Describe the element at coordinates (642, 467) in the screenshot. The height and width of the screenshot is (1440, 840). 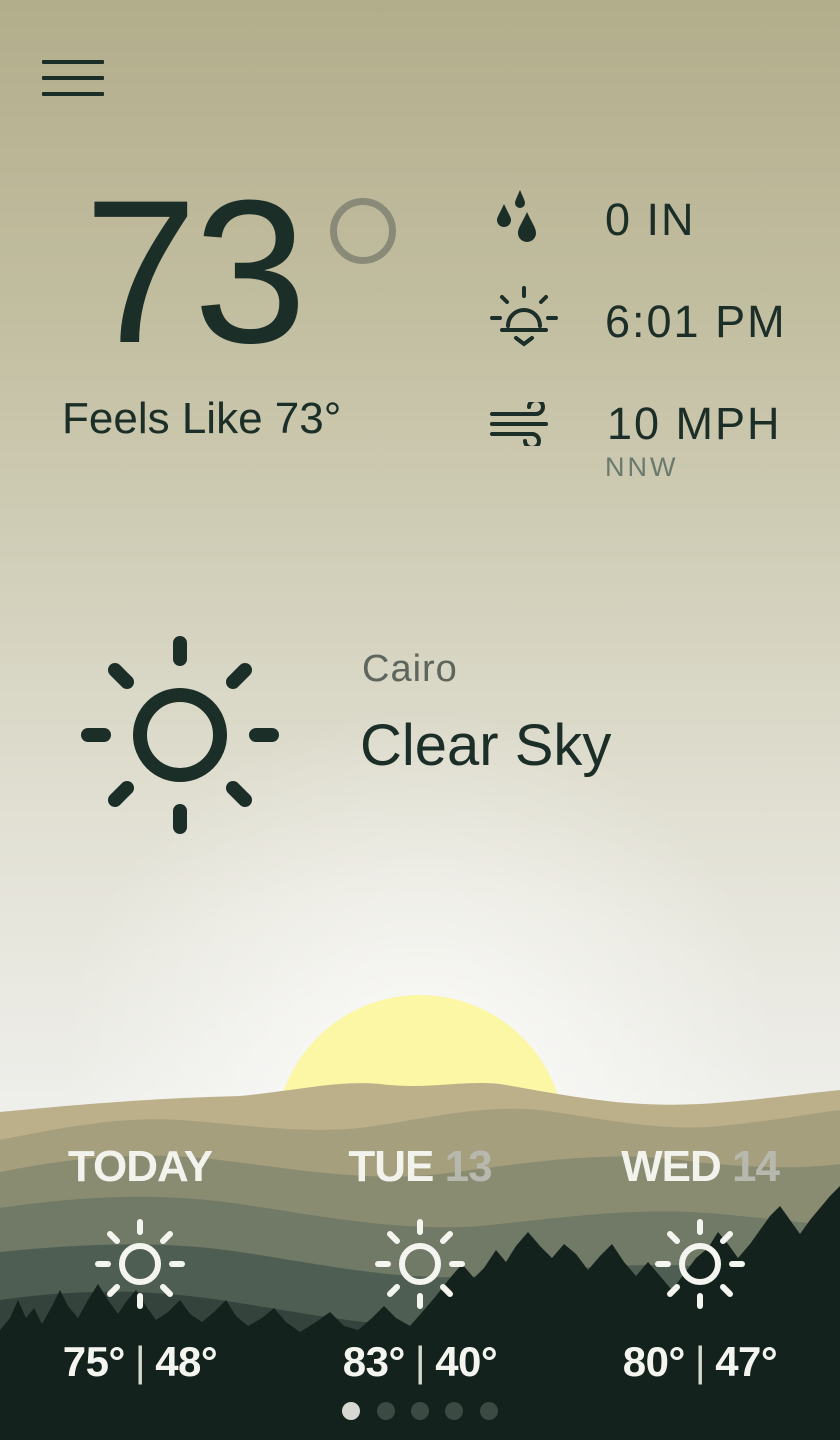
I see `wind-direction: NNW` at that location.